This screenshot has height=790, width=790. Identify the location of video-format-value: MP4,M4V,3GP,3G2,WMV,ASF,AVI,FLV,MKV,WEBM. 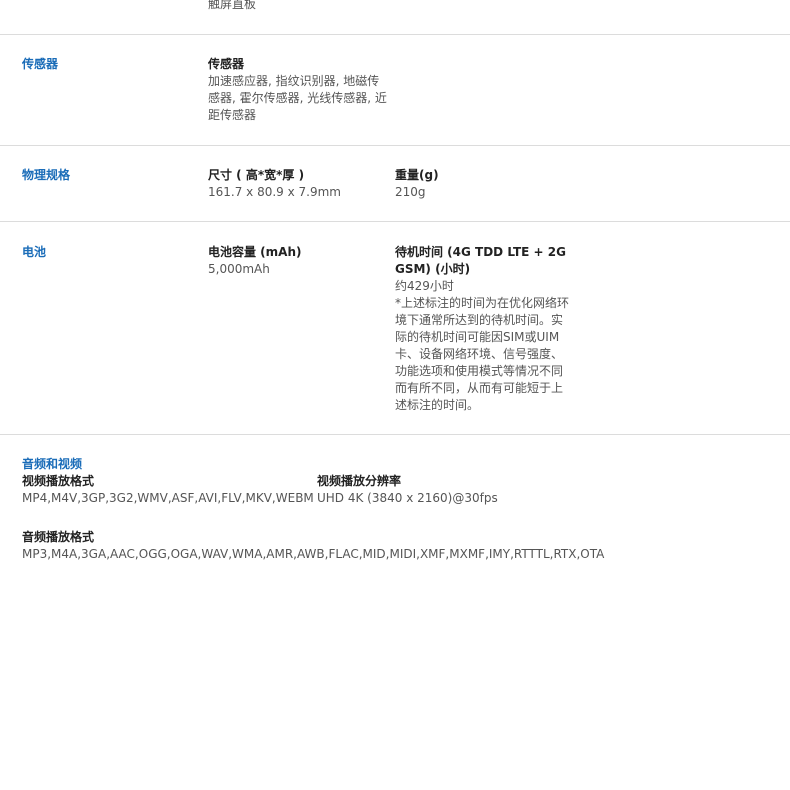
(168, 498).